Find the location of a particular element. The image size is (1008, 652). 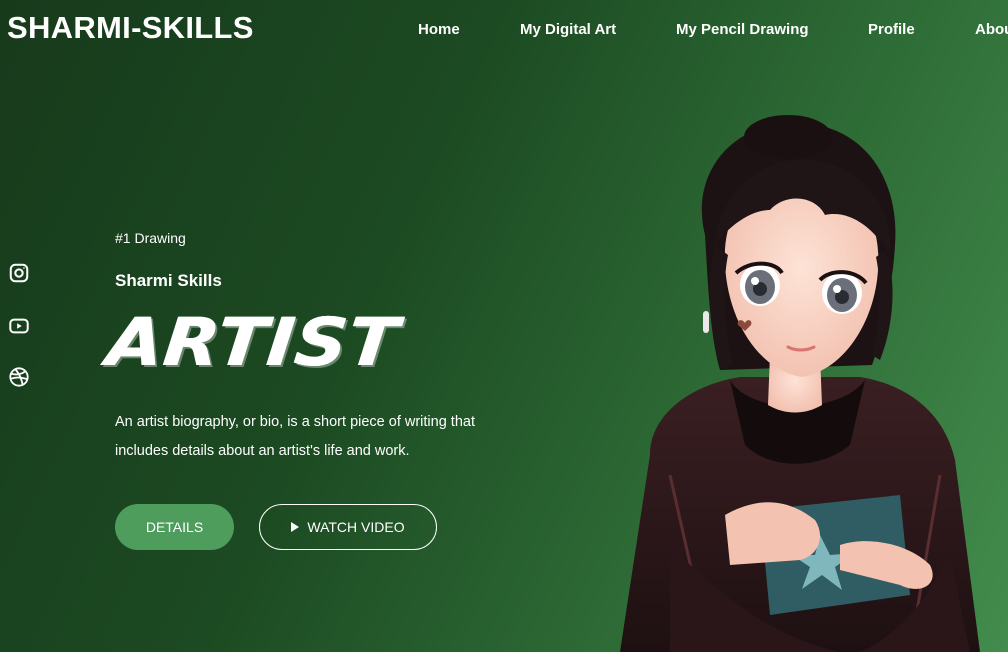

nav-home: Home is located at coordinates (439, 29).